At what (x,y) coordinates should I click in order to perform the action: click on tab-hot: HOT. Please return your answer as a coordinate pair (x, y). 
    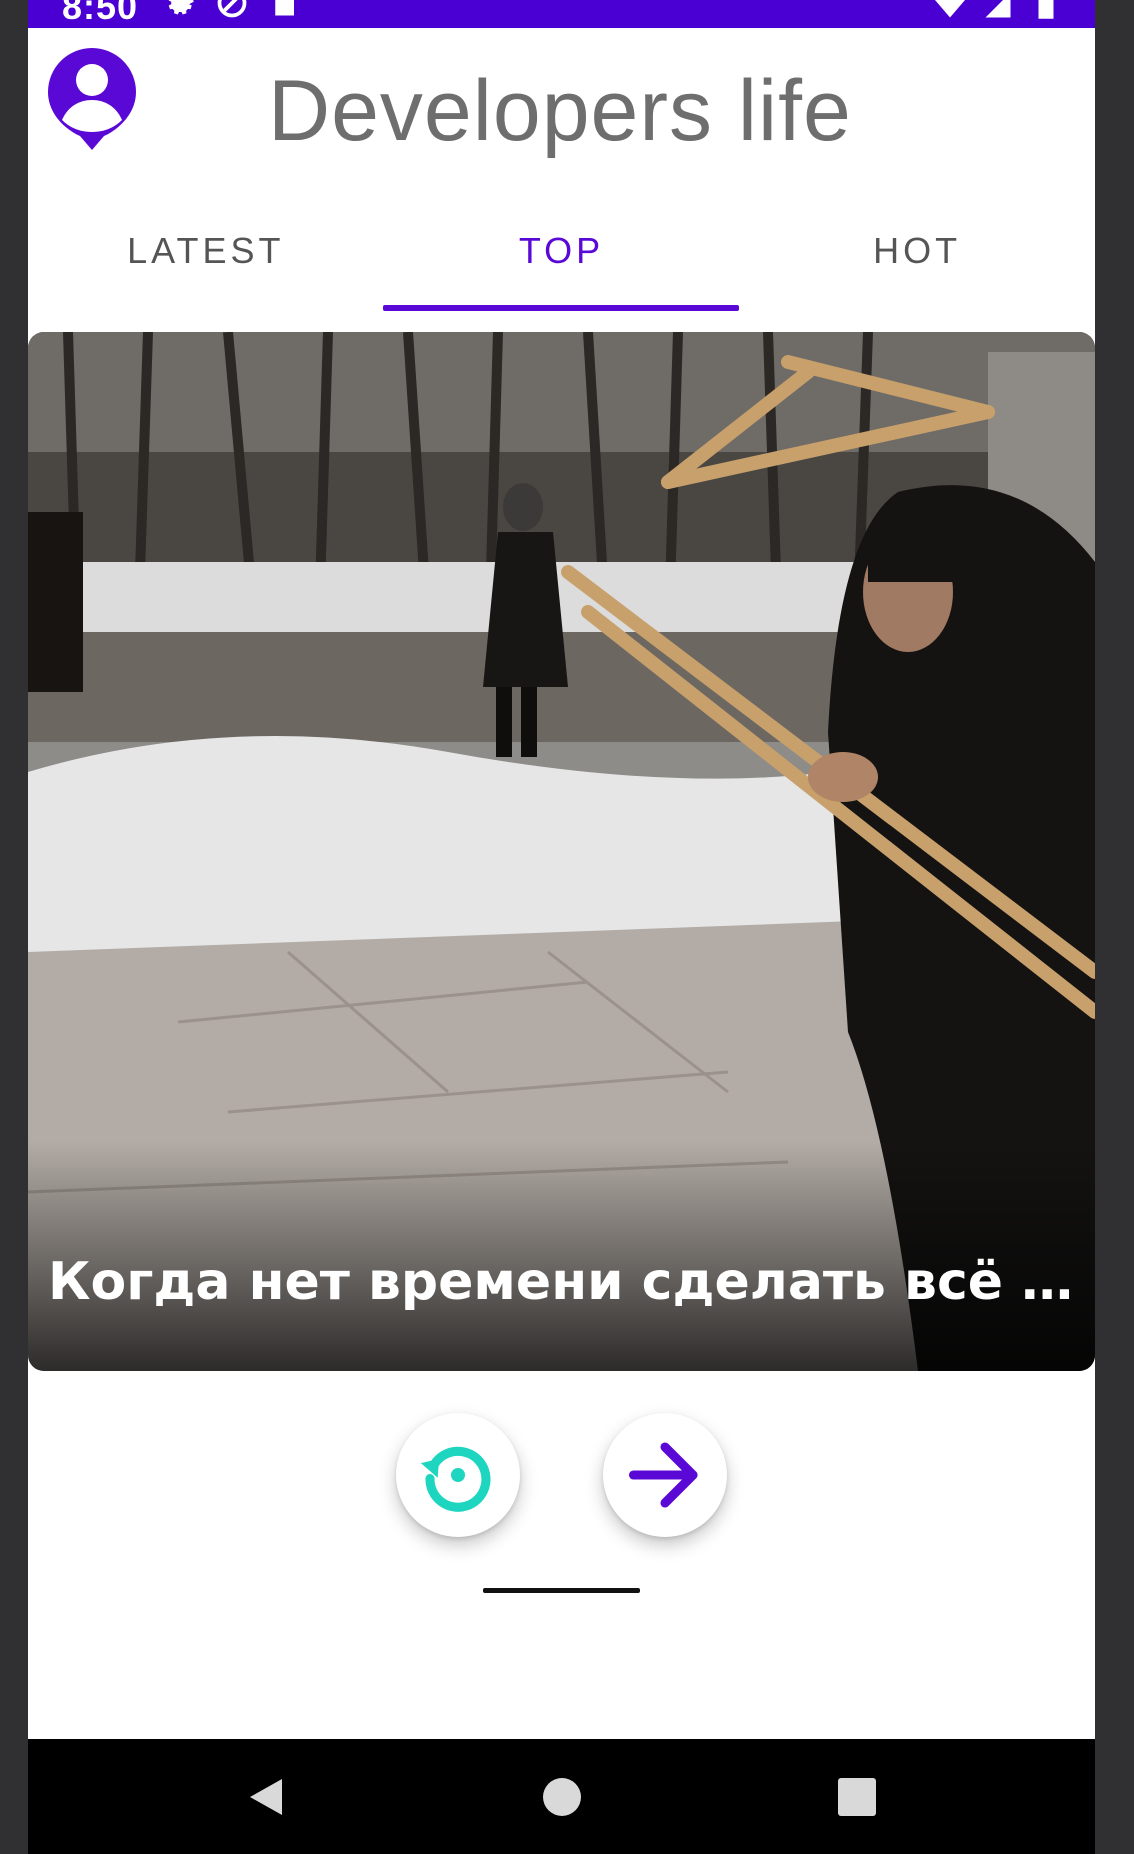
    Looking at the image, I should click on (917, 266).